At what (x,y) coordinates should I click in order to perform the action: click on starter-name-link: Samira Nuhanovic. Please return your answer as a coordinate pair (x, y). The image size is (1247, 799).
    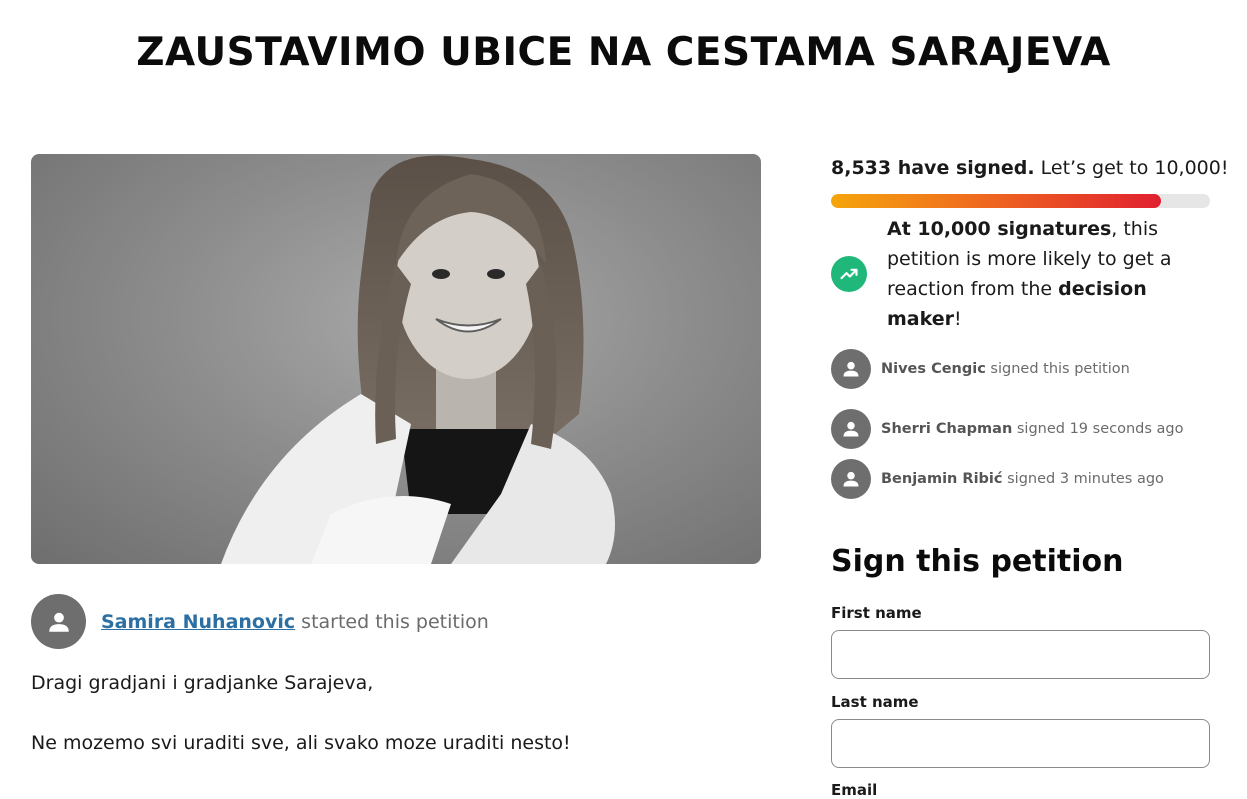
    Looking at the image, I should click on (198, 622).